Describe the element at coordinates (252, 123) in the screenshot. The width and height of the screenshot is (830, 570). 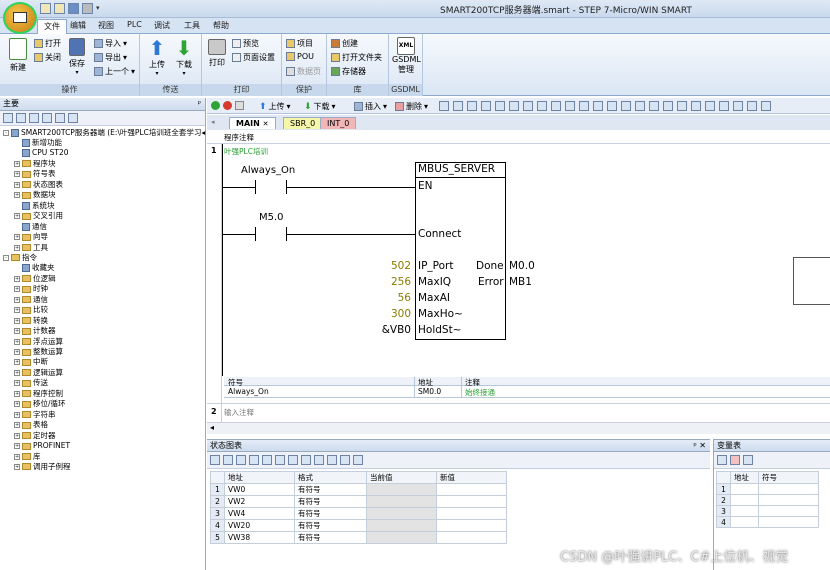
I see `tab-main: MAIN ✕` at that location.